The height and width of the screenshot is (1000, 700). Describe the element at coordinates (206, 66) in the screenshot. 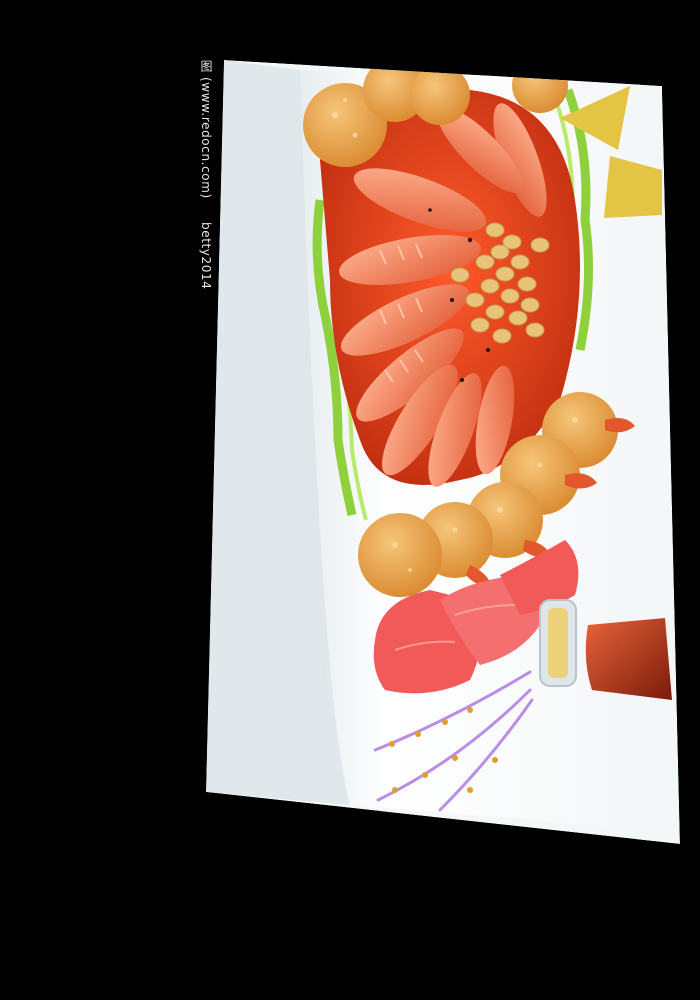

I see `watermark-glyph: 图` at that location.